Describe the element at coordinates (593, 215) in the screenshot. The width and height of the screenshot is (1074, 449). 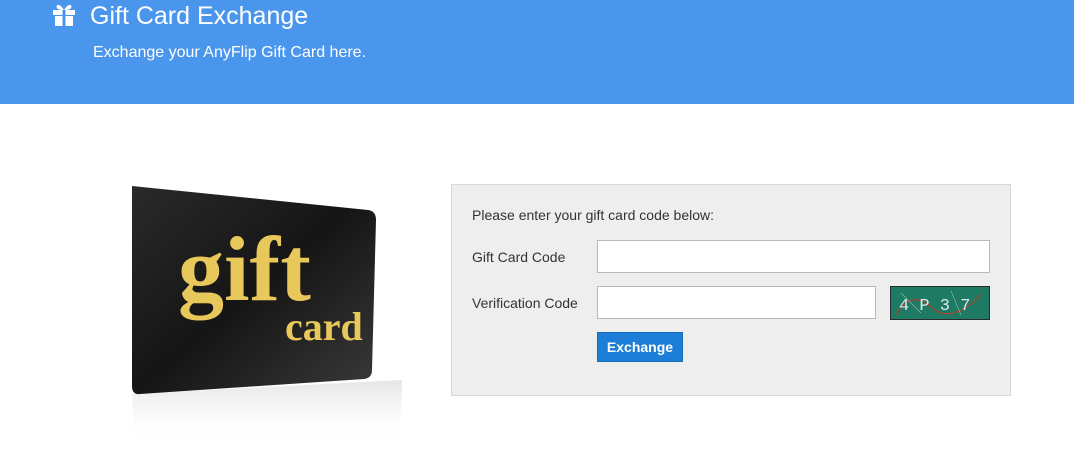
I see `form-intro: Please enter your gift card code below:` at that location.